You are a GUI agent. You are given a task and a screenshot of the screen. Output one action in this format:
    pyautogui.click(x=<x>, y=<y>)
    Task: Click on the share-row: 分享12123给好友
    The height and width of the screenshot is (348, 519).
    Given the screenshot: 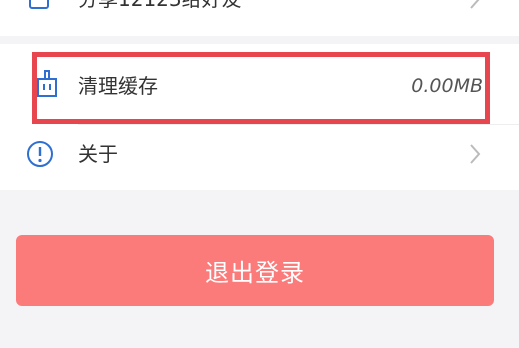 What is the action you would take?
    pyautogui.click(x=259, y=15)
    